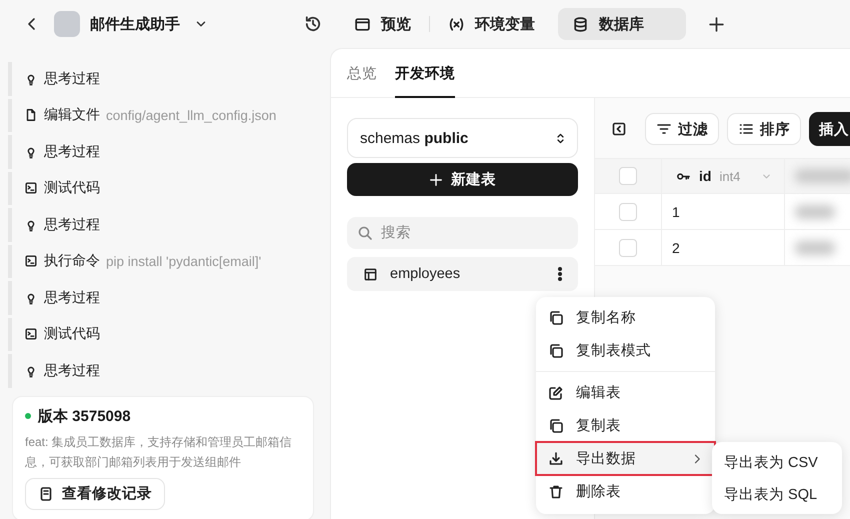 This screenshot has height=519, width=850. What do you see at coordinates (362, 73) in the screenshot?
I see `subtab: 总览` at bounding box center [362, 73].